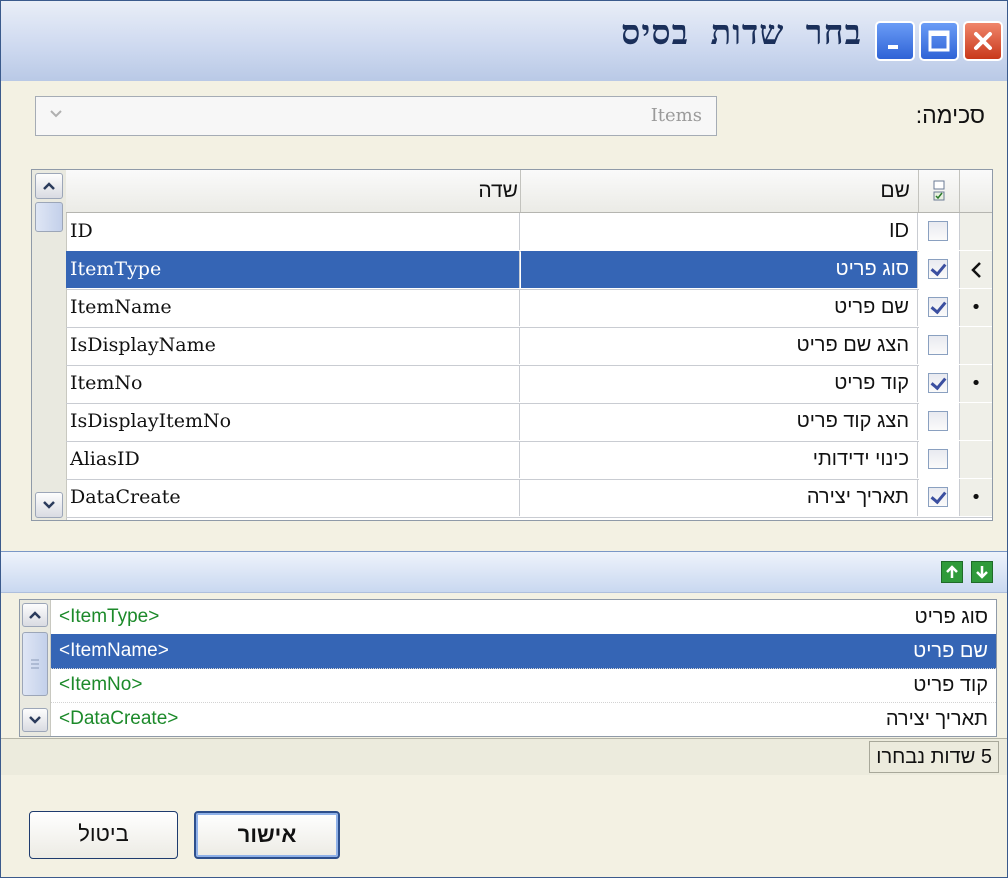 This screenshot has width=1008, height=878. I want to click on minimize-button, so click(895, 41).